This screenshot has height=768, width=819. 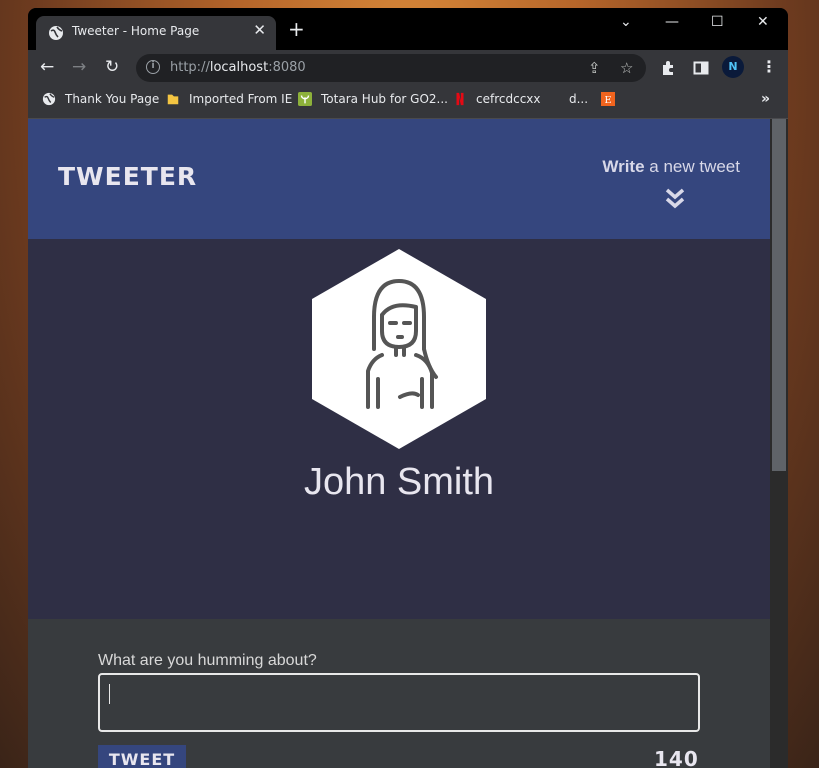 I want to click on share-icon: ⇪, so click(x=594, y=68).